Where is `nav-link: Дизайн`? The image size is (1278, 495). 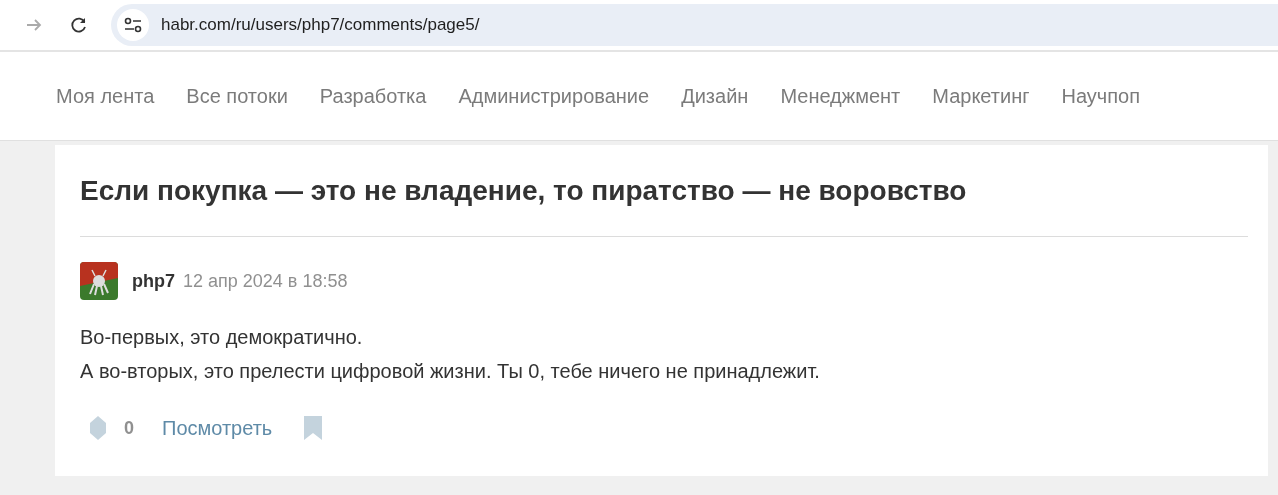 nav-link: Дизайн is located at coordinates (715, 96).